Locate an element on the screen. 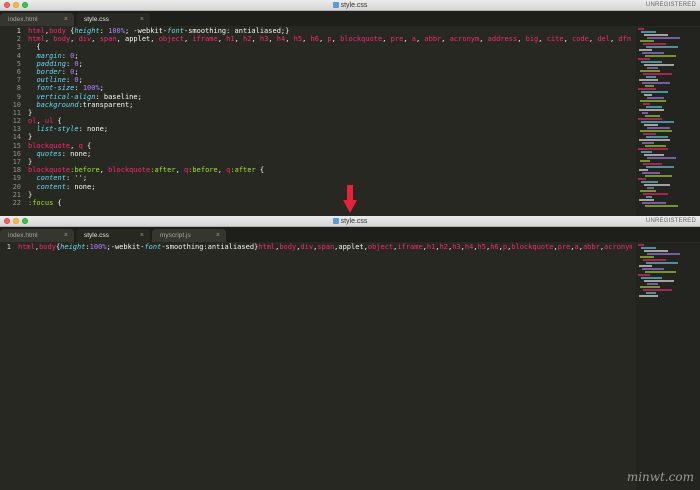 The width and height of the screenshot is (700, 490). code-line: content: none; is located at coordinates (330, 187).